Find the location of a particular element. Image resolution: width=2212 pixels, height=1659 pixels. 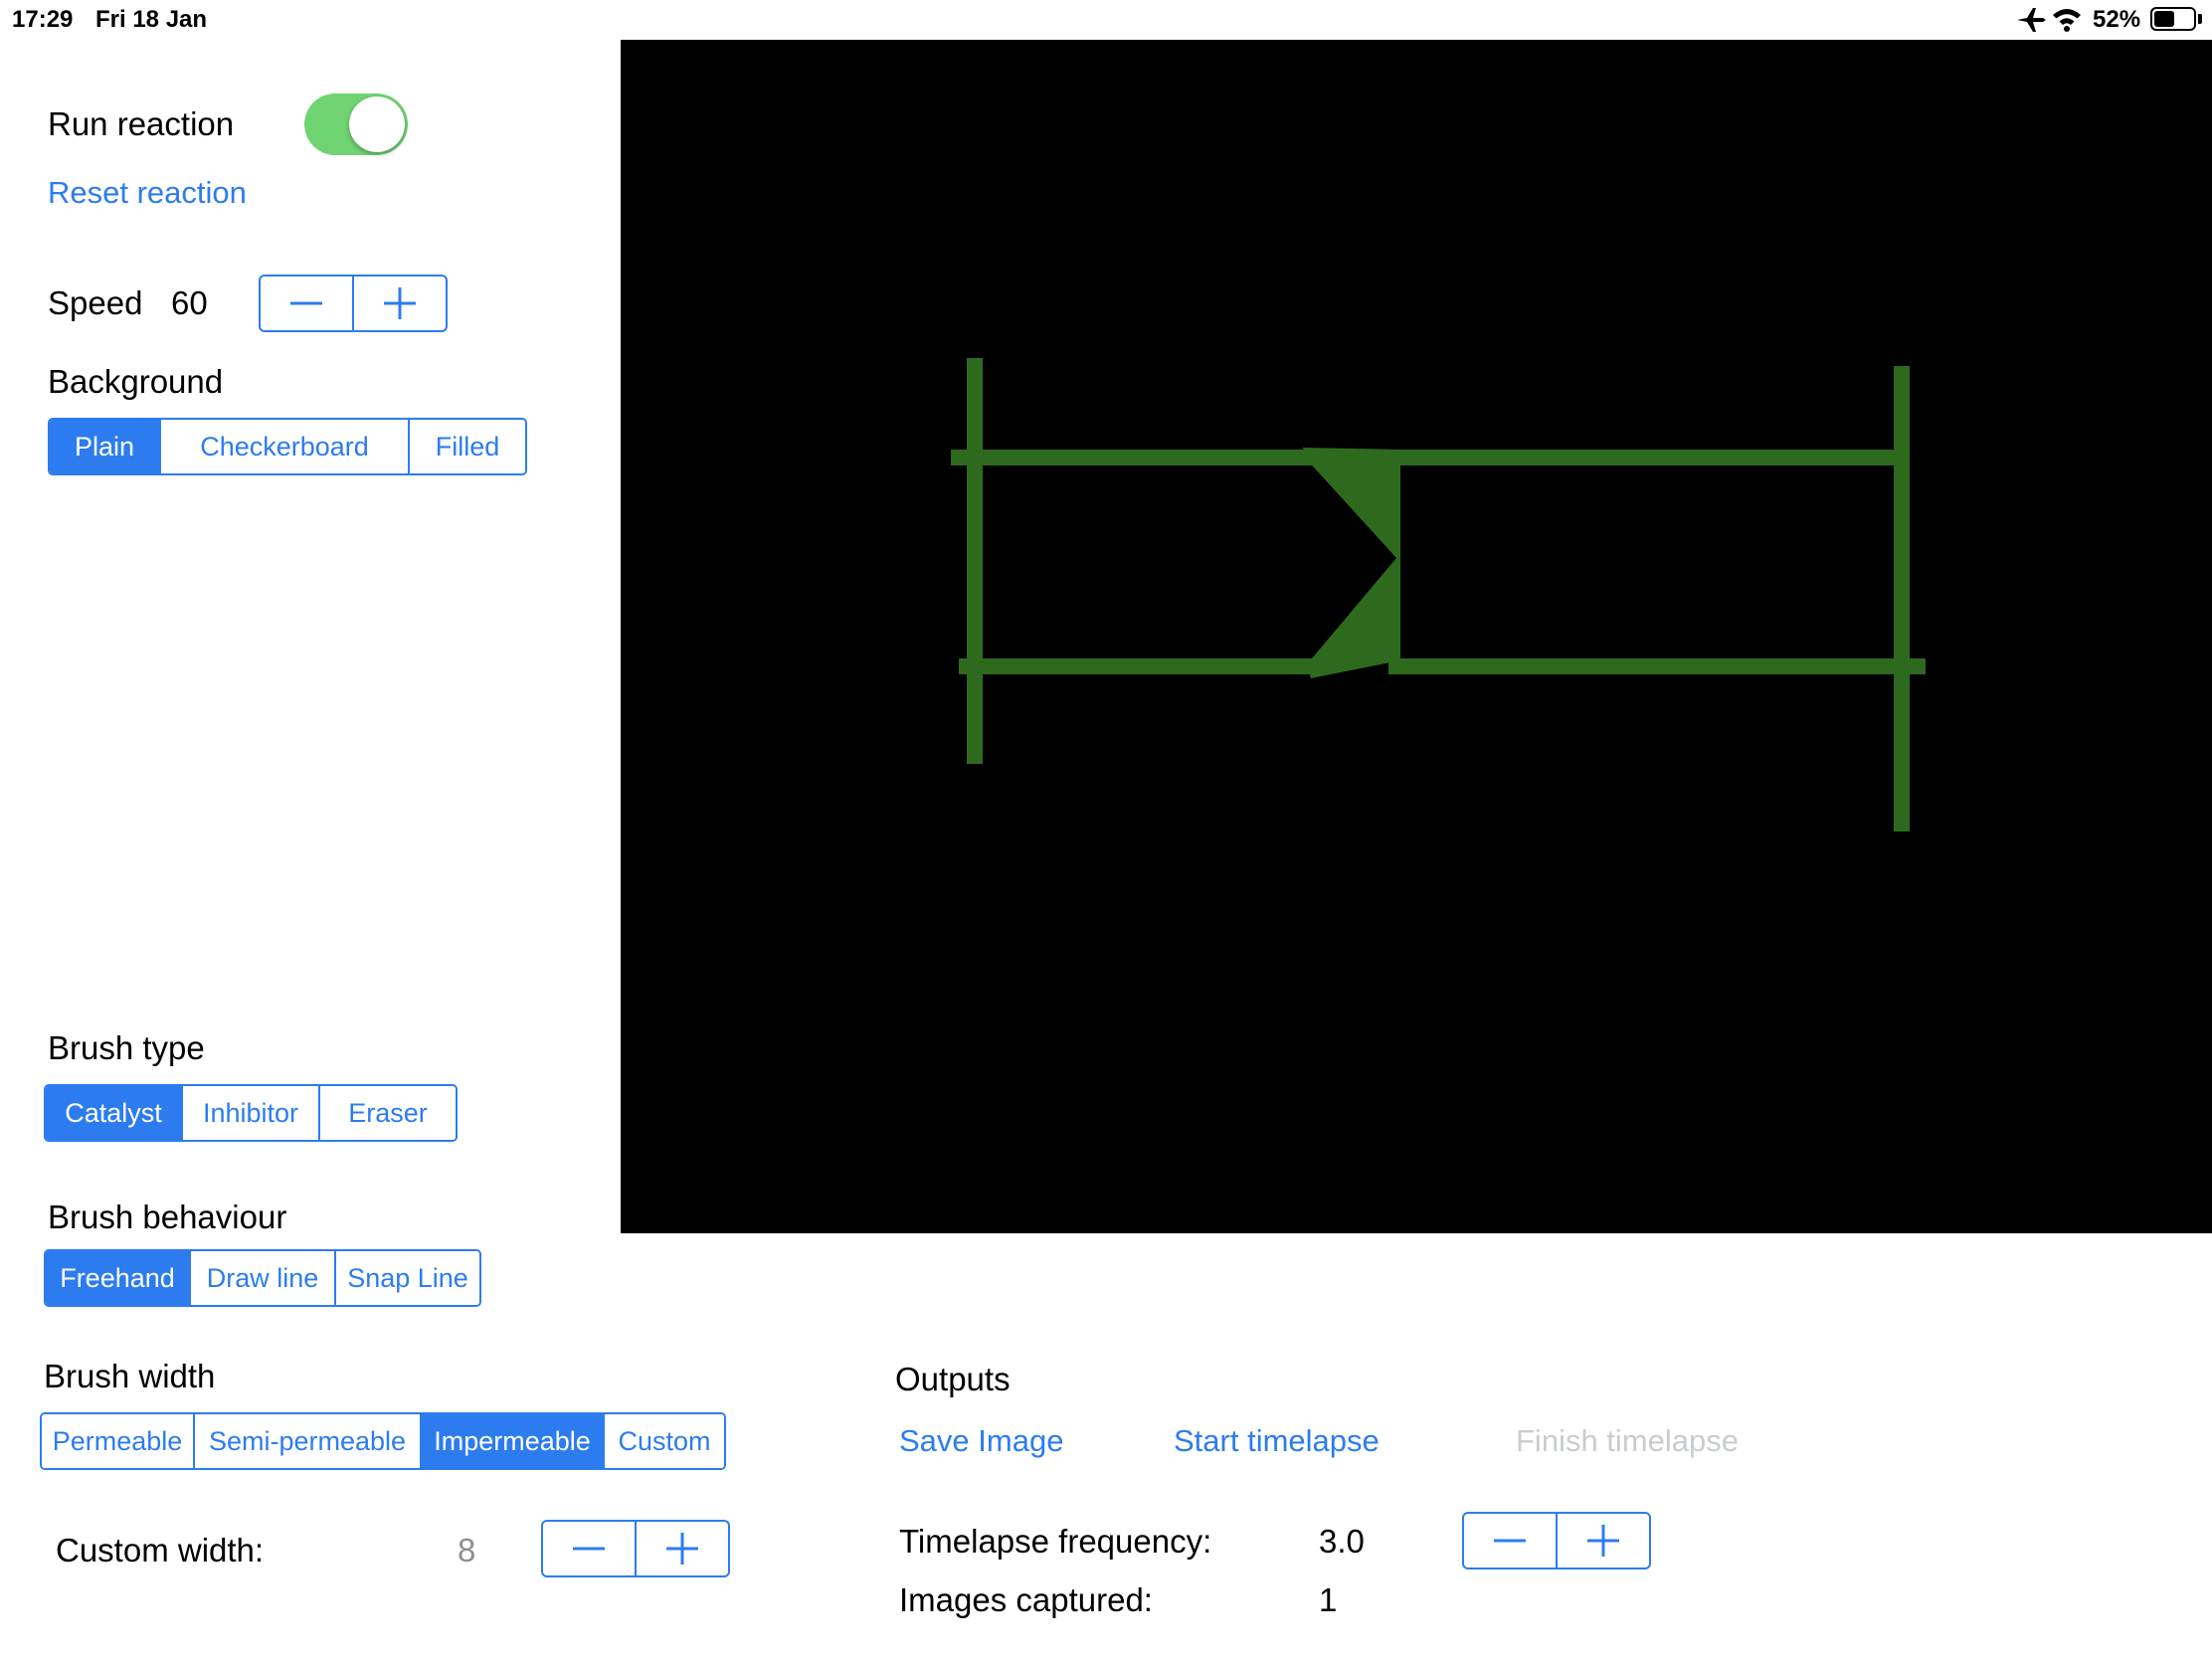

brush-type-label: Brush type is located at coordinates (126, 1047).